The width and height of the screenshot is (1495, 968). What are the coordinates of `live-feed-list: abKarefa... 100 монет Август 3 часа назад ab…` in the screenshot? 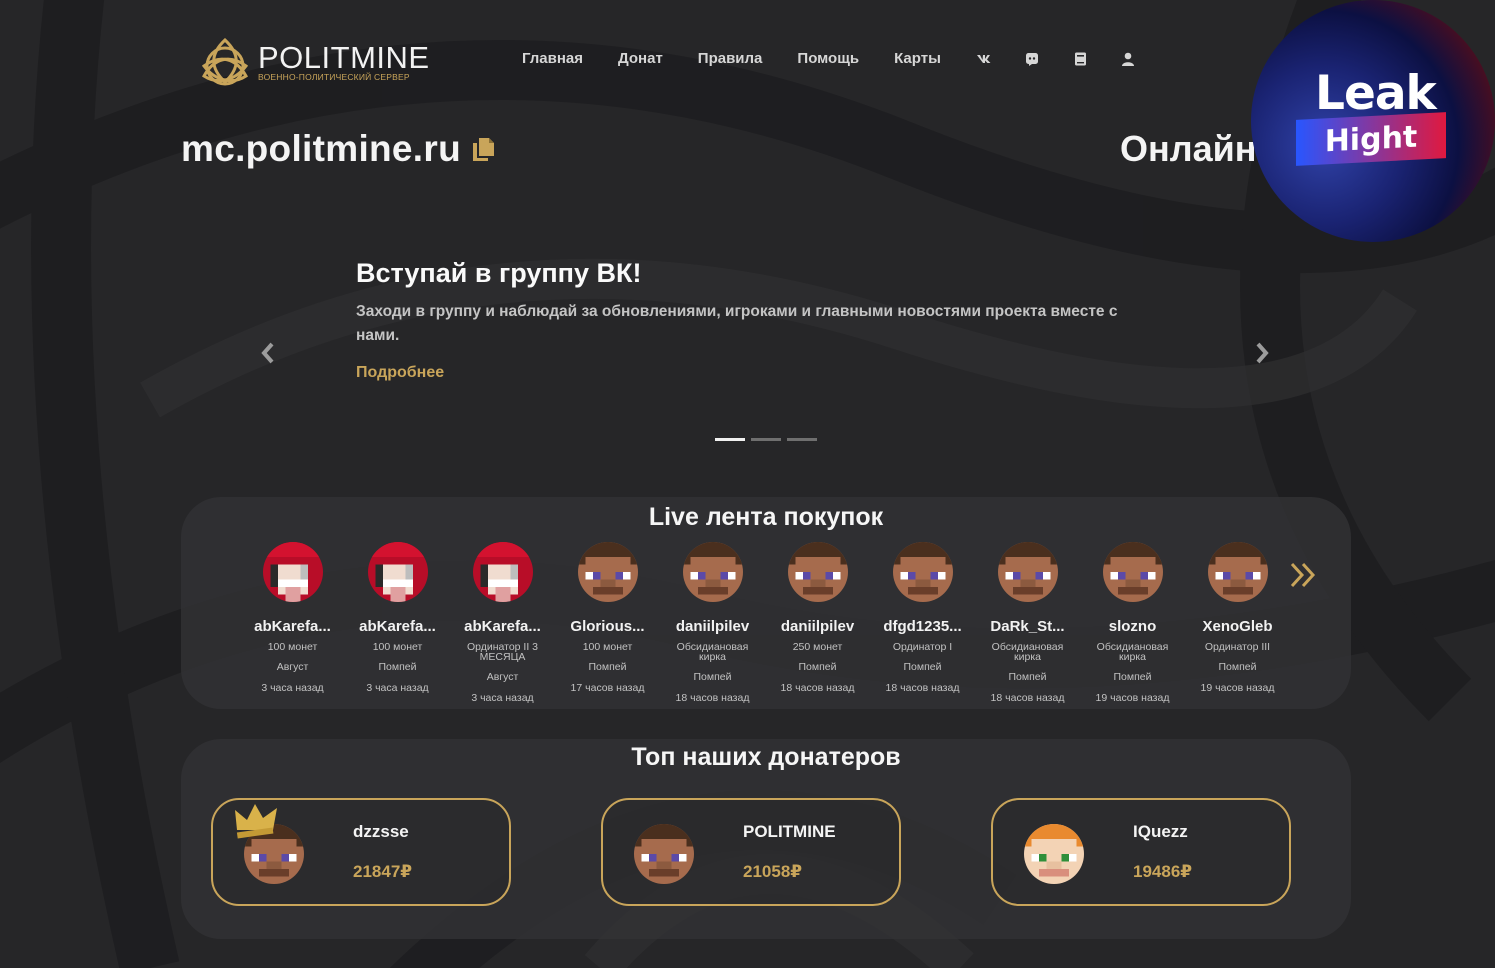 It's located at (765, 623).